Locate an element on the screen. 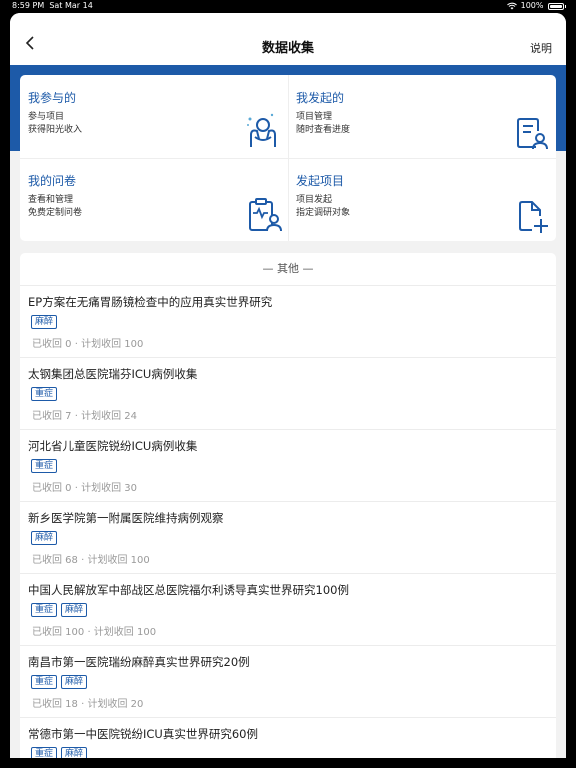  list-item: 河北省儿童医院锐纷ICU病例收集 重症已收回 0 · 计划收回 30 is located at coordinates (288, 466).